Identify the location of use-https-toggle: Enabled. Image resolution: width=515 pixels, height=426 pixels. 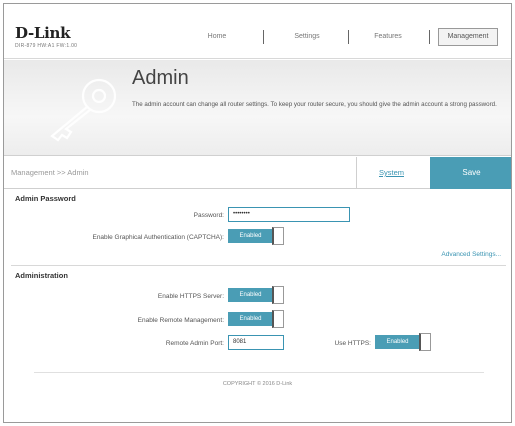
(403, 342).